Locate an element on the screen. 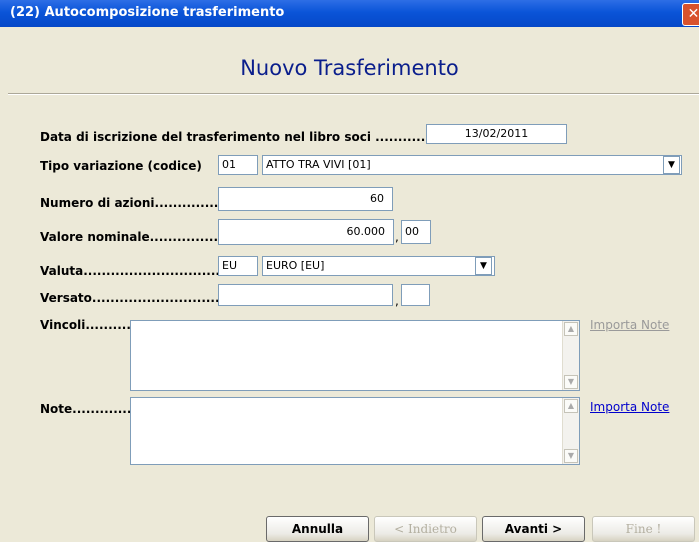 The width and height of the screenshot is (699, 542). valuta-select: EURO [EU] is located at coordinates (378, 266).